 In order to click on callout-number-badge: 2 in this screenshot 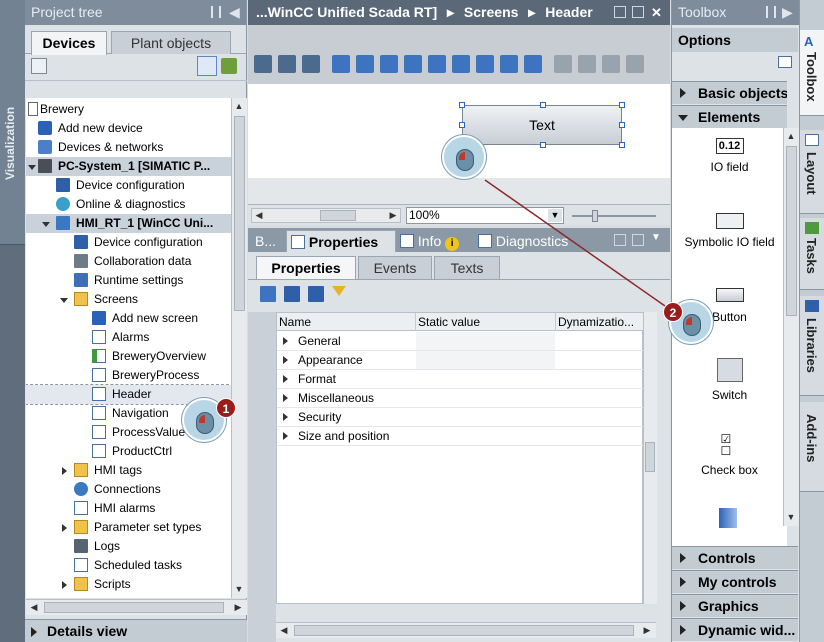, I will do `click(673, 312)`.